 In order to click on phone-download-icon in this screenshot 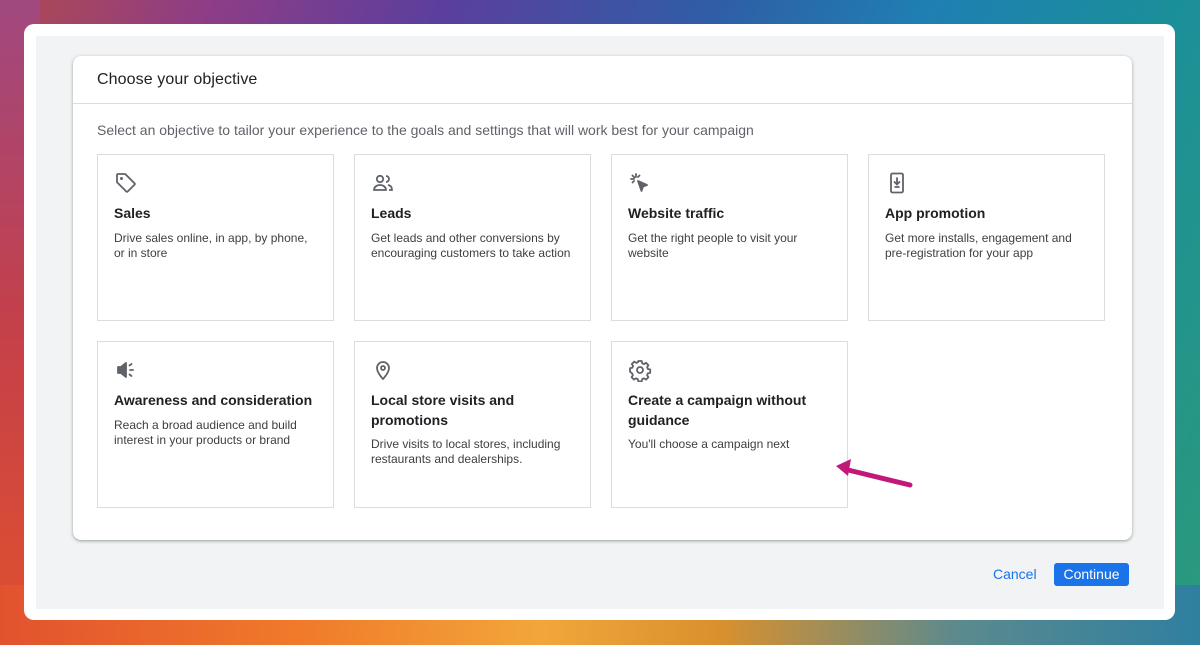, I will do `click(897, 183)`.